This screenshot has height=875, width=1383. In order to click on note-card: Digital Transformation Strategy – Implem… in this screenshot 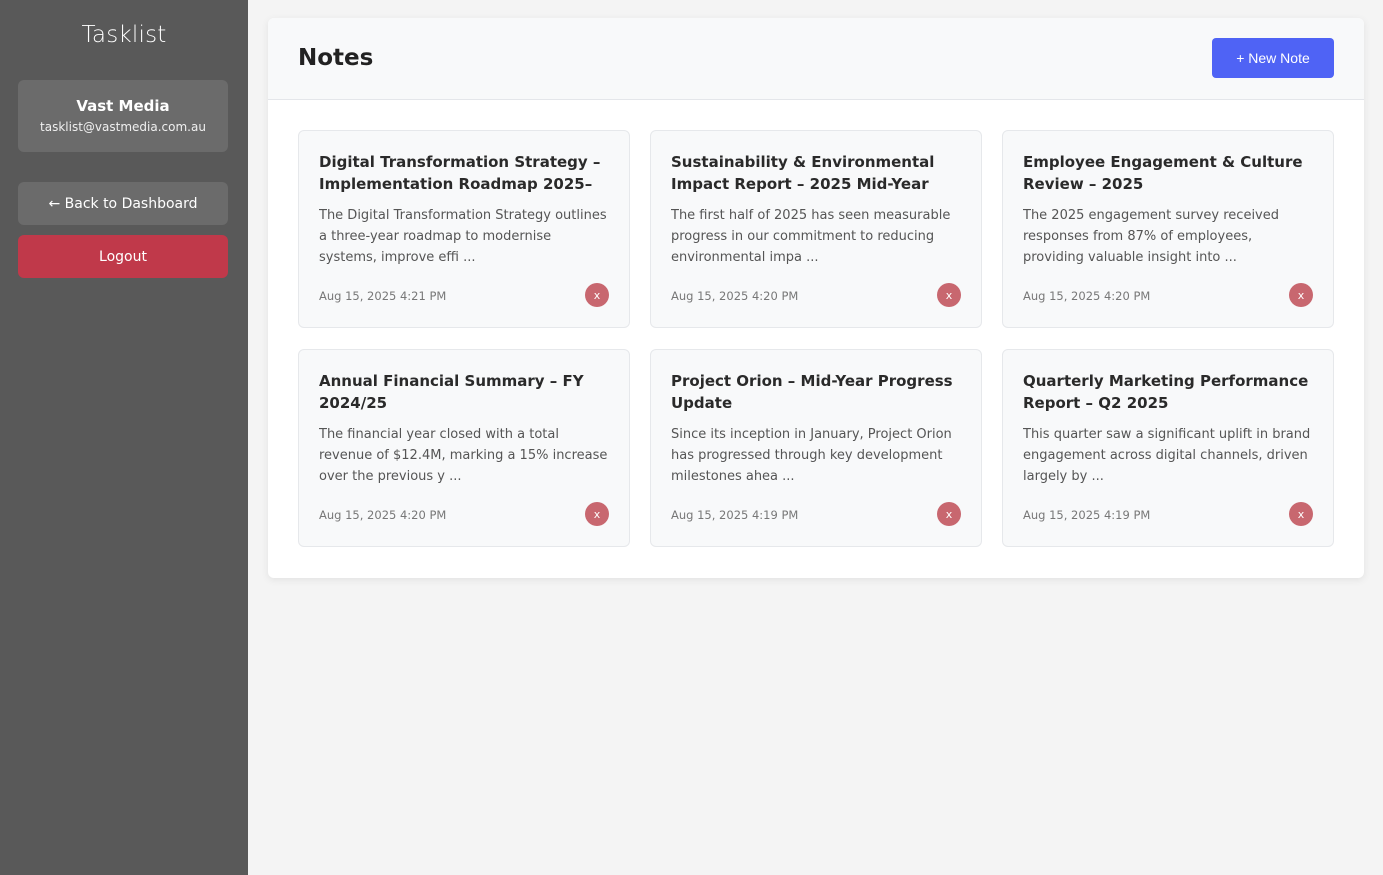, I will do `click(464, 229)`.